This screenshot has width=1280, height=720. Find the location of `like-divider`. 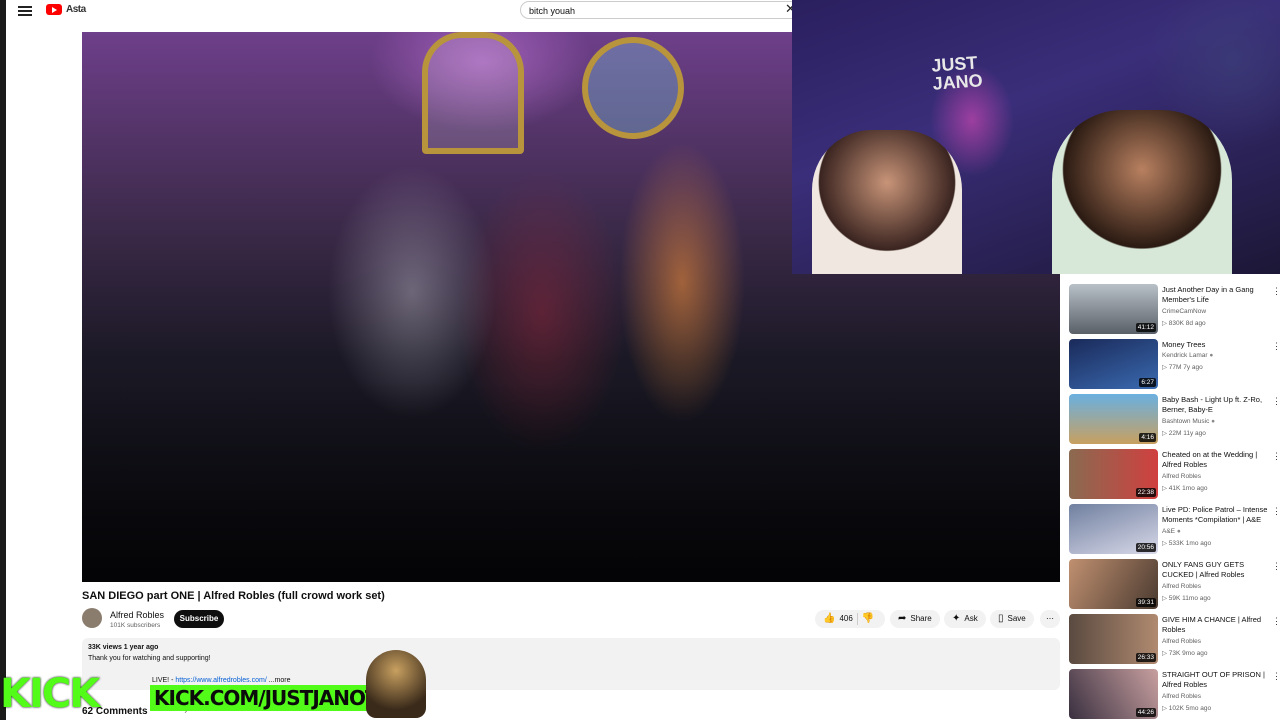

like-divider is located at coordinates (857, 619).